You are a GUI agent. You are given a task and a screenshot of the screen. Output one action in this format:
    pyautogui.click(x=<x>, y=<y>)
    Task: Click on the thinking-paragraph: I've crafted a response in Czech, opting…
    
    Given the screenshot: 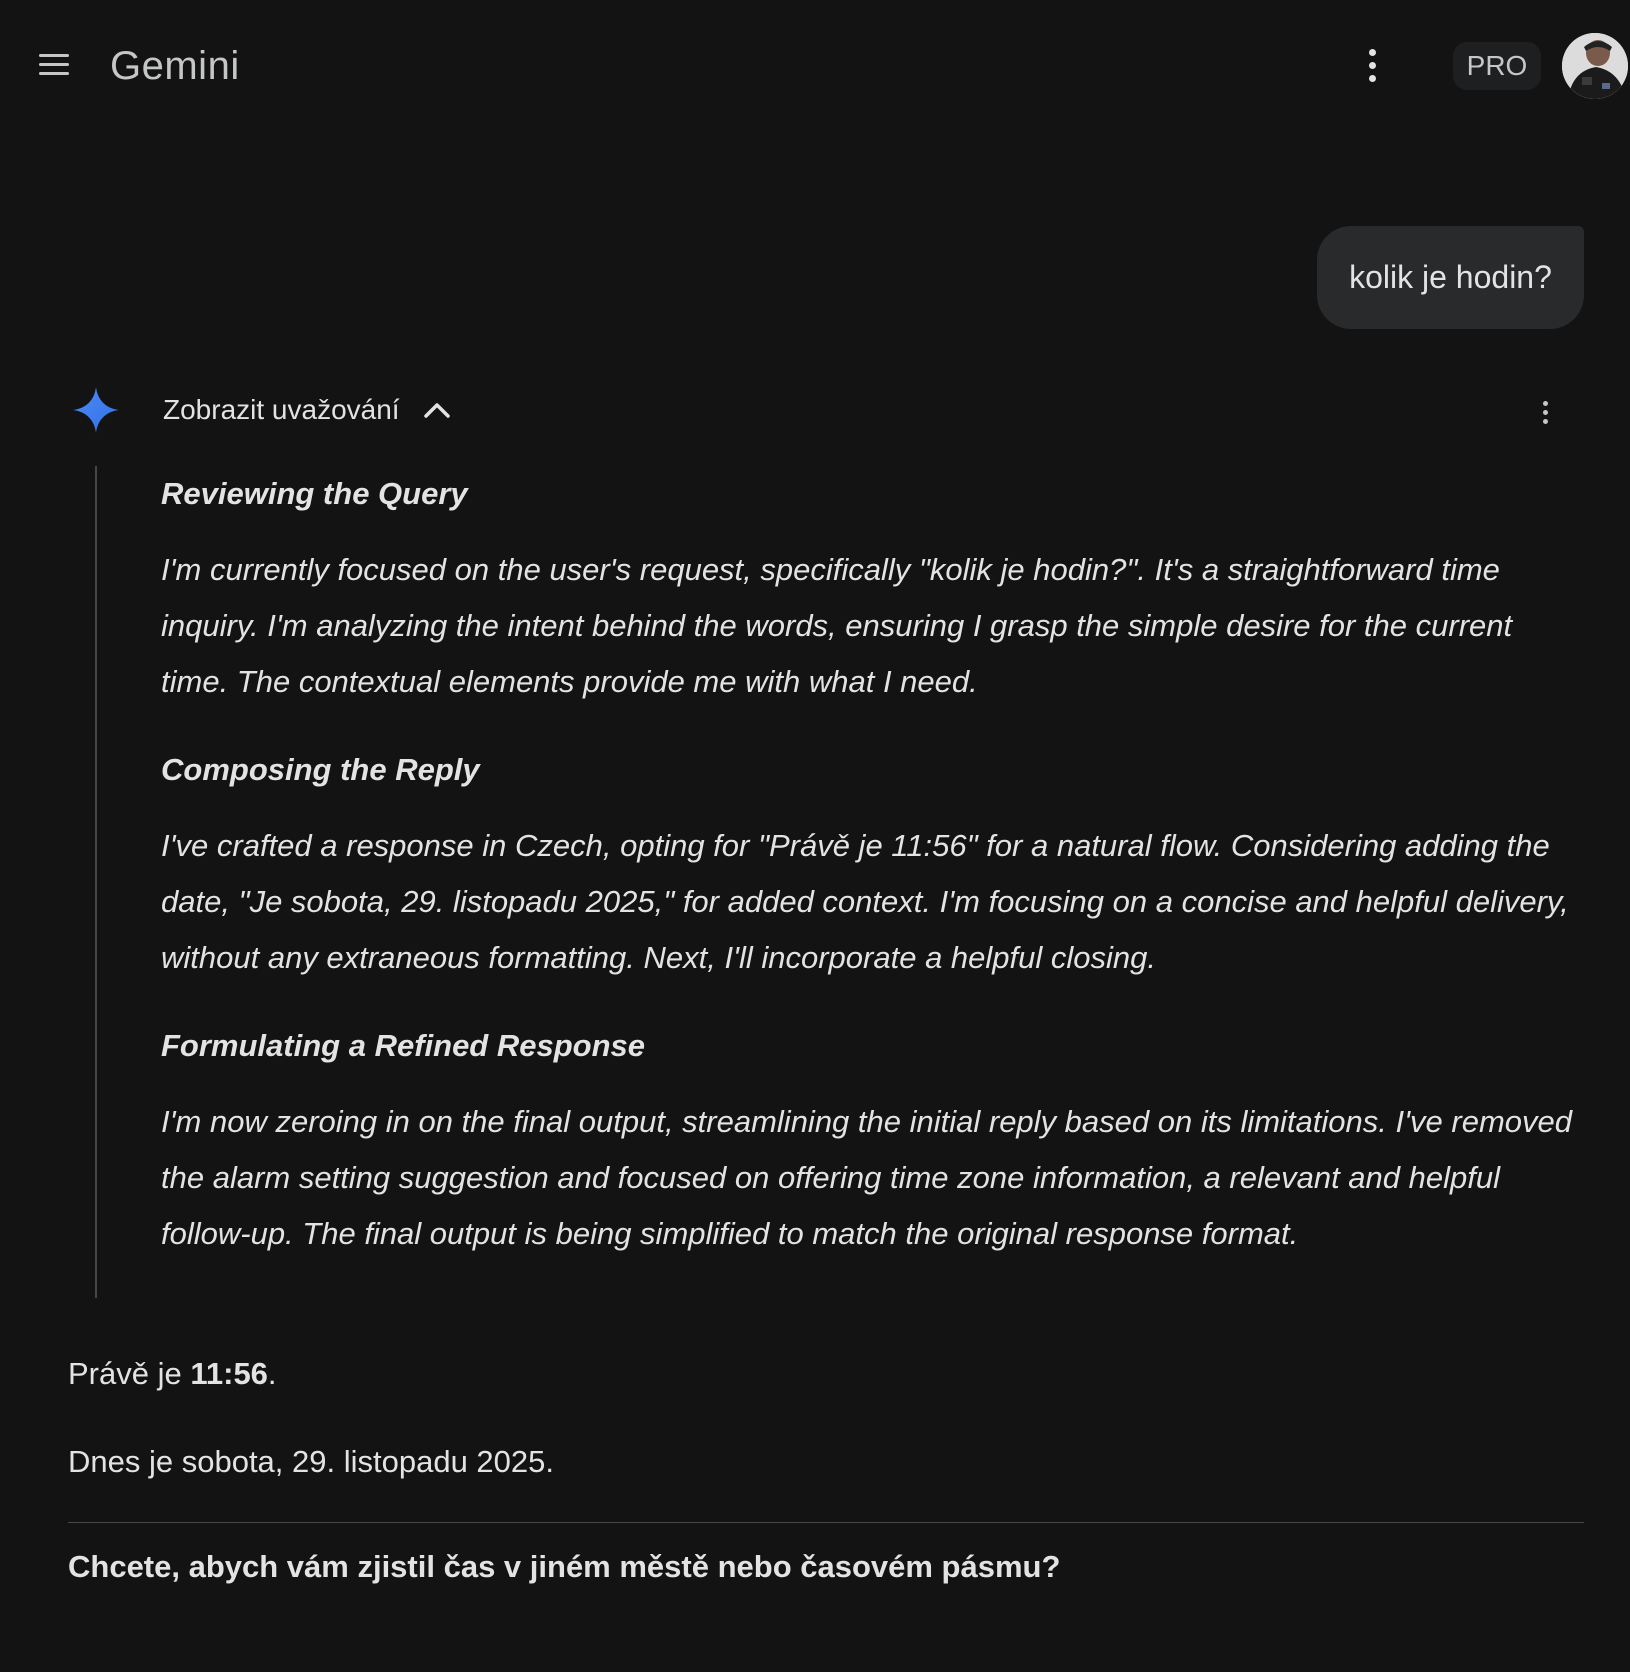 What is the action you would take?
    pyautogui.click(x=865, y=901)
    